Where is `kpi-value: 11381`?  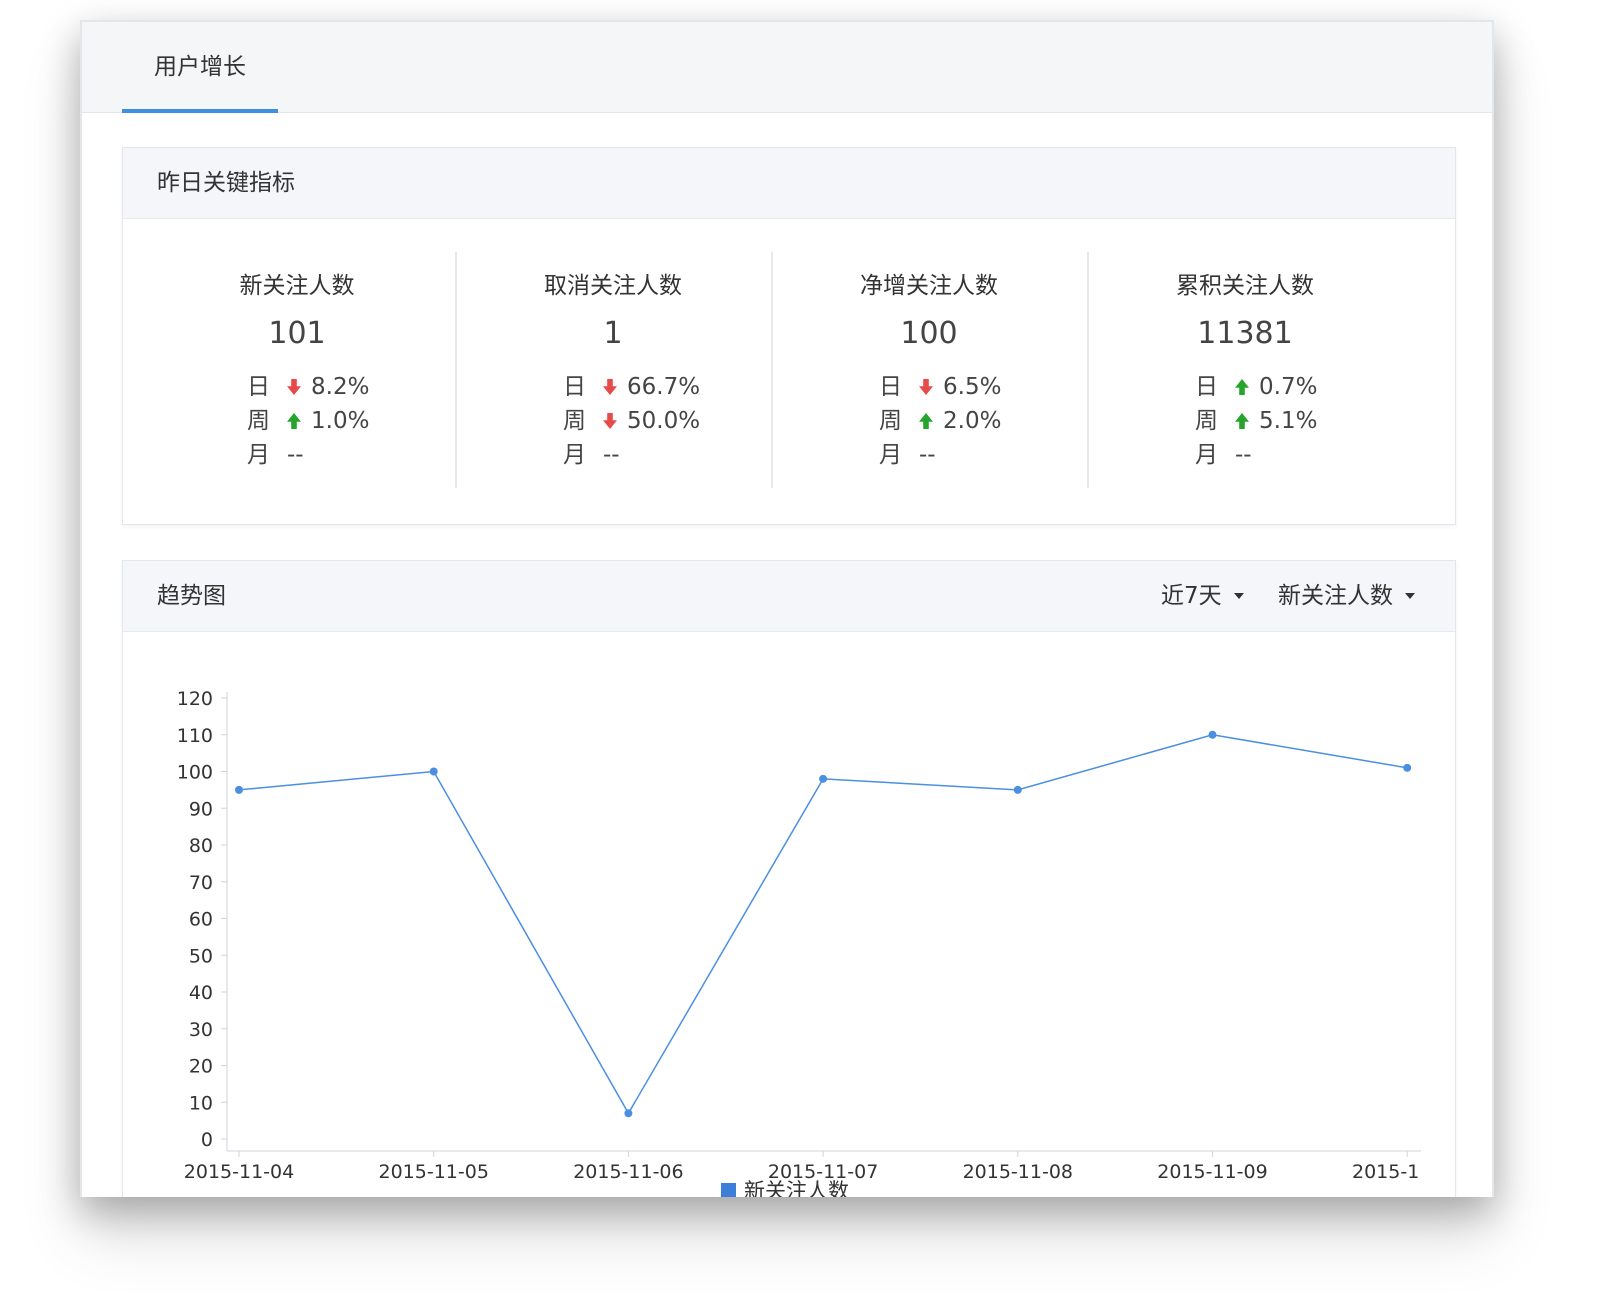 kpi-value: 11381 is located at coordinates (1245, 333).